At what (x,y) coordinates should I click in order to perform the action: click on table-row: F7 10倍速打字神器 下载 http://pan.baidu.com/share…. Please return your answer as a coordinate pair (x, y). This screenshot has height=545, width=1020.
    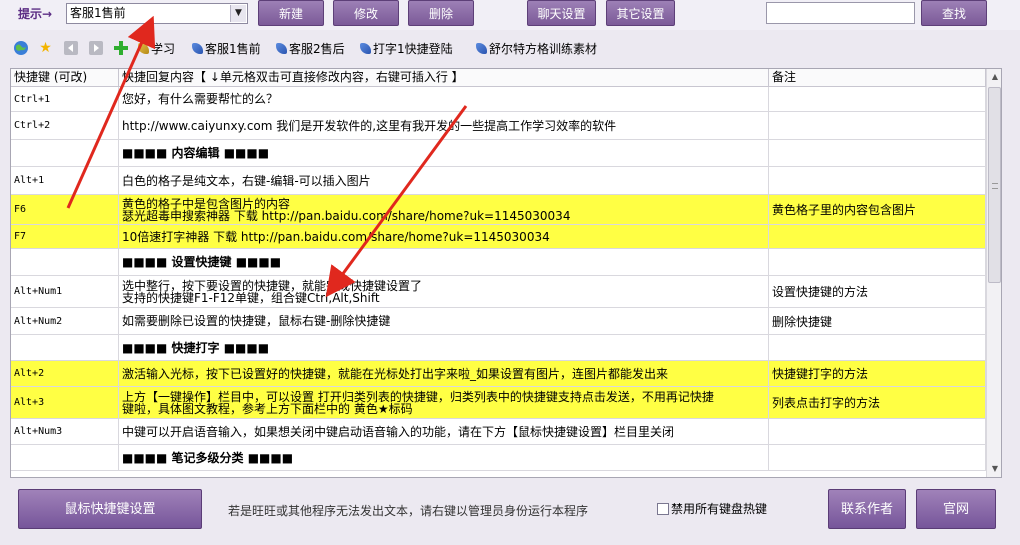
    Looking at the image, I should click on (498, 237).